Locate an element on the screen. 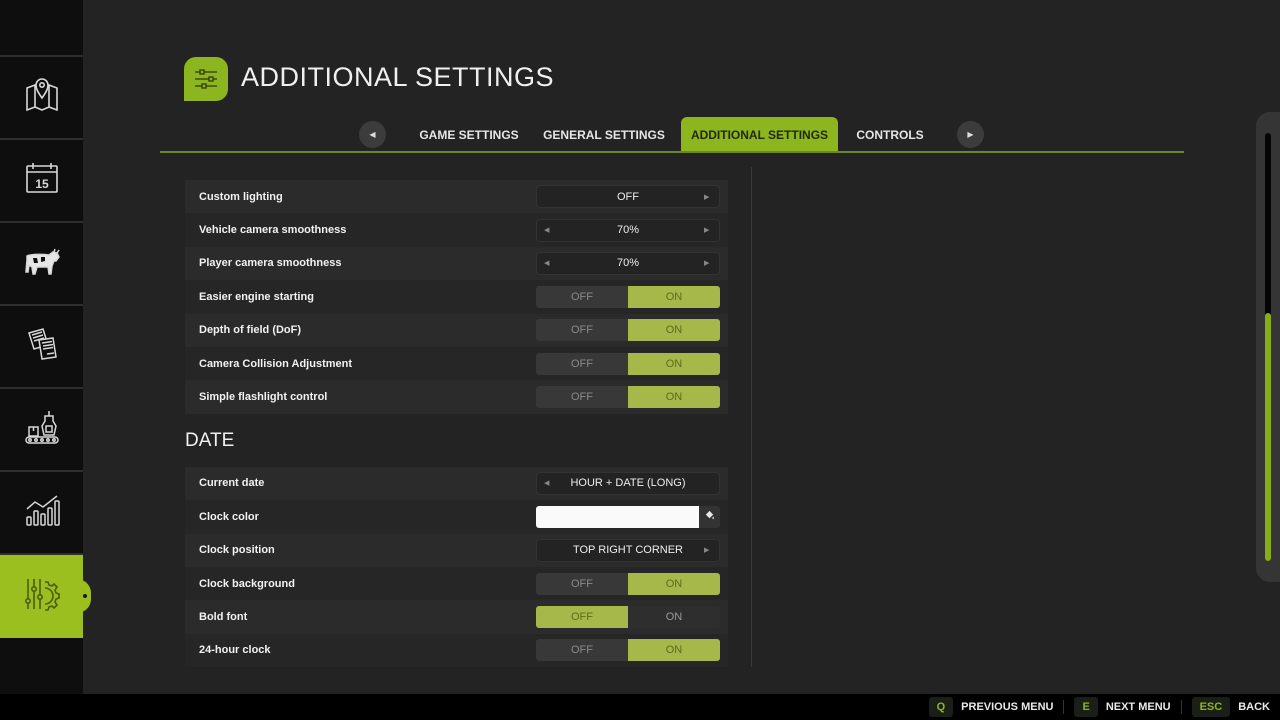 The image size is (1280, 720). key-esc: ESC is located at coordinates (1211, 707).